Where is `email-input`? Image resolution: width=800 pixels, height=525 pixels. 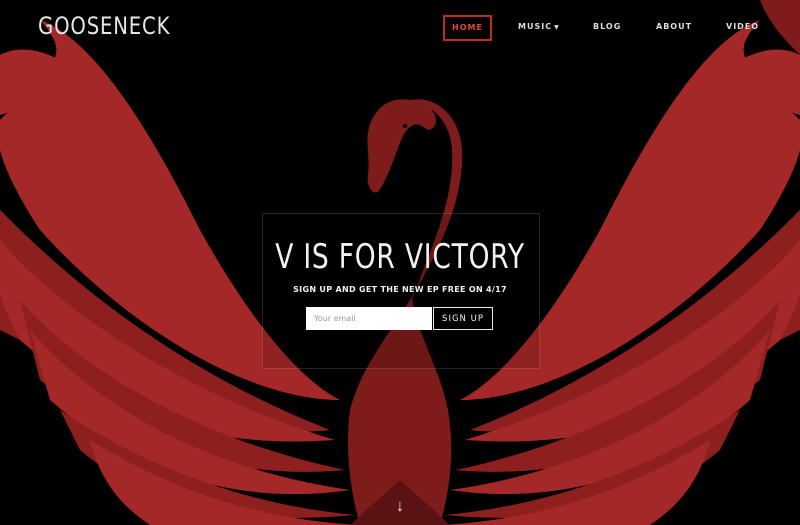 email-input is located at coordinates (369, 318).